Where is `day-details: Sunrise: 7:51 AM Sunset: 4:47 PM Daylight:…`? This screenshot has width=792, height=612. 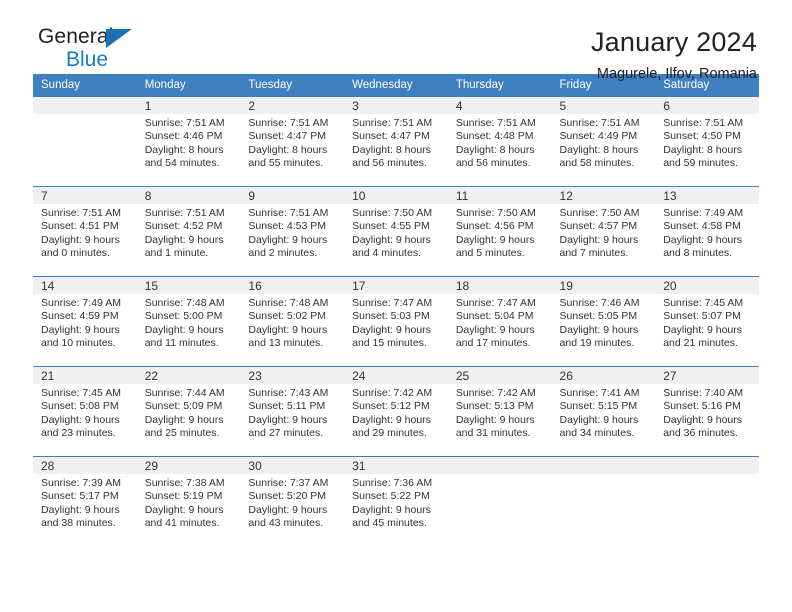
day-details: Sunrise: 7:51 AM Sunset: 4:47 PM Daylight:… is located at coordinates (292, 142).